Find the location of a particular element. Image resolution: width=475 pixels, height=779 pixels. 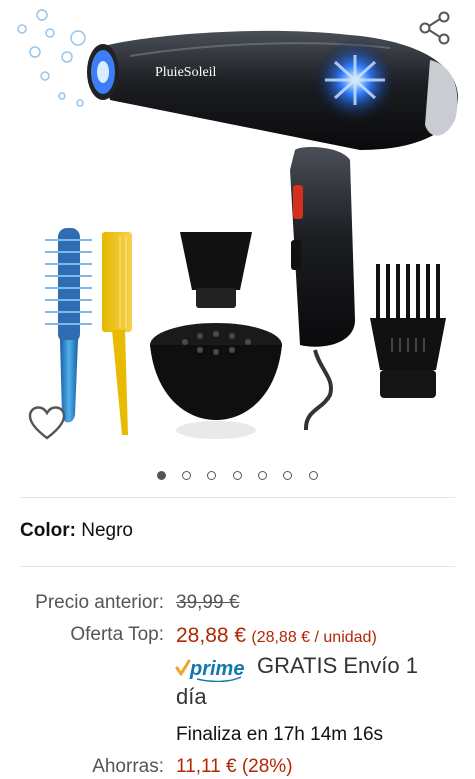

savings-value: 11,11 € (28%) is located at coordinates (234, 766).